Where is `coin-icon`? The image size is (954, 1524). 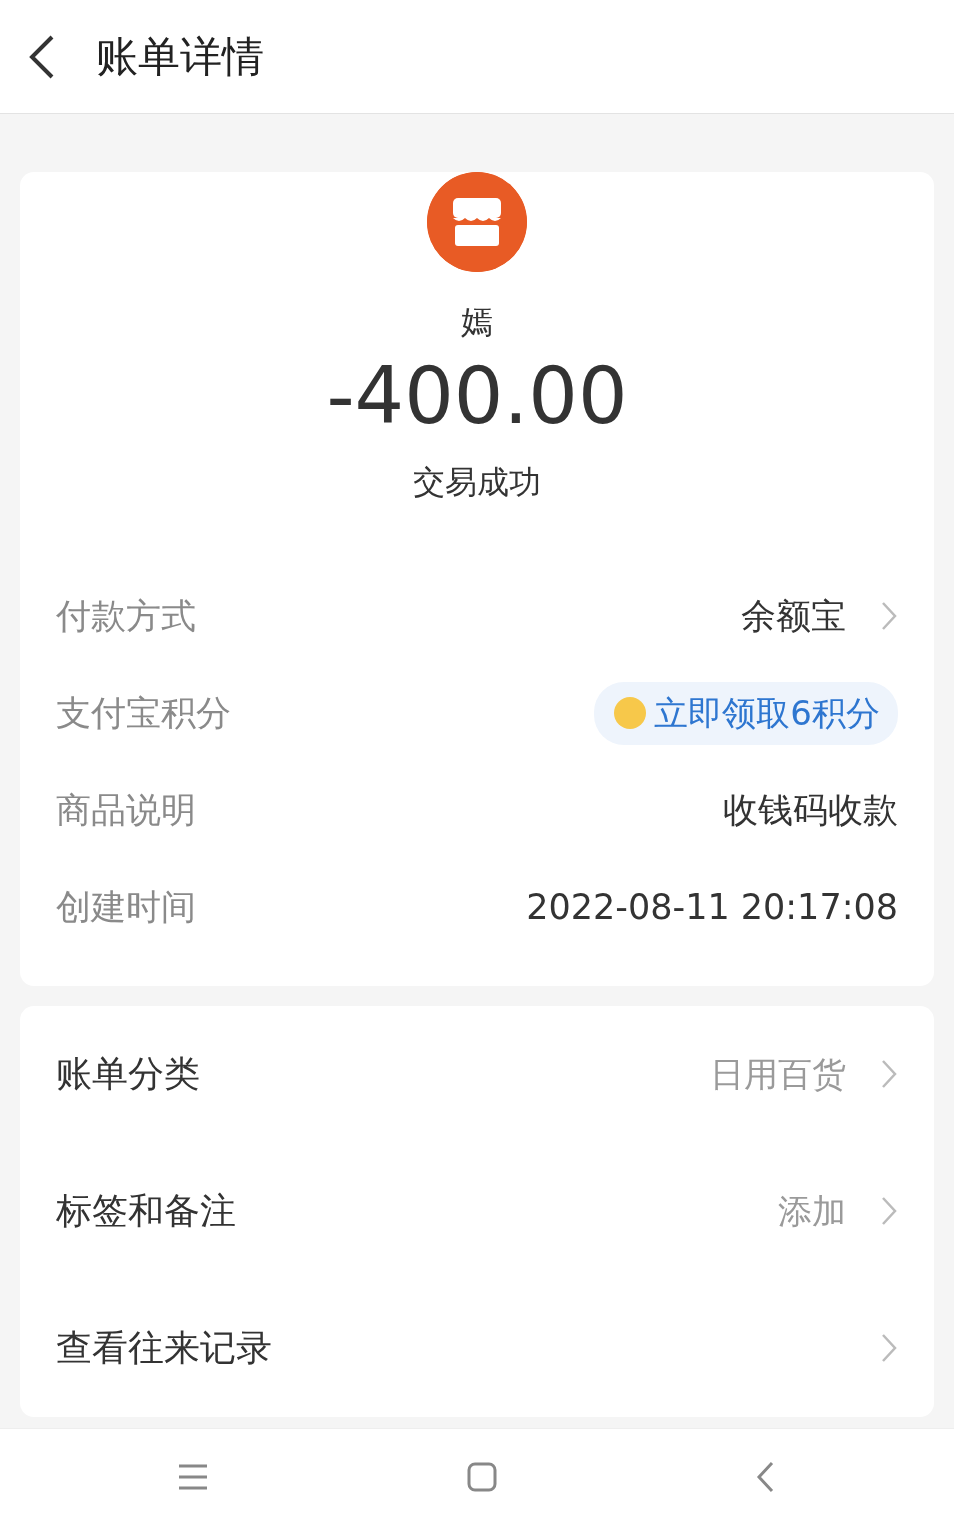 coin-icon is located at coordinates (630, 713).